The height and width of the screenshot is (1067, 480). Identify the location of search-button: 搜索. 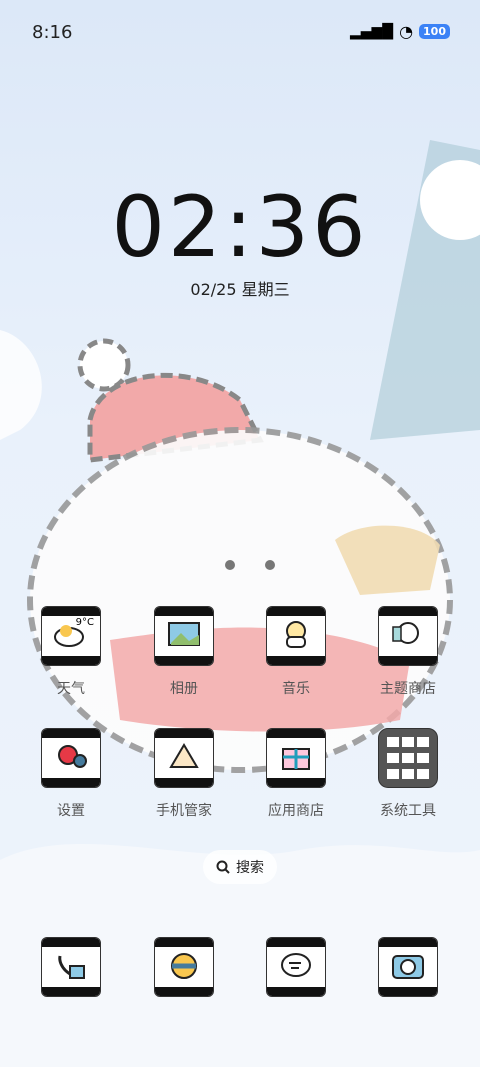
(240, 867).